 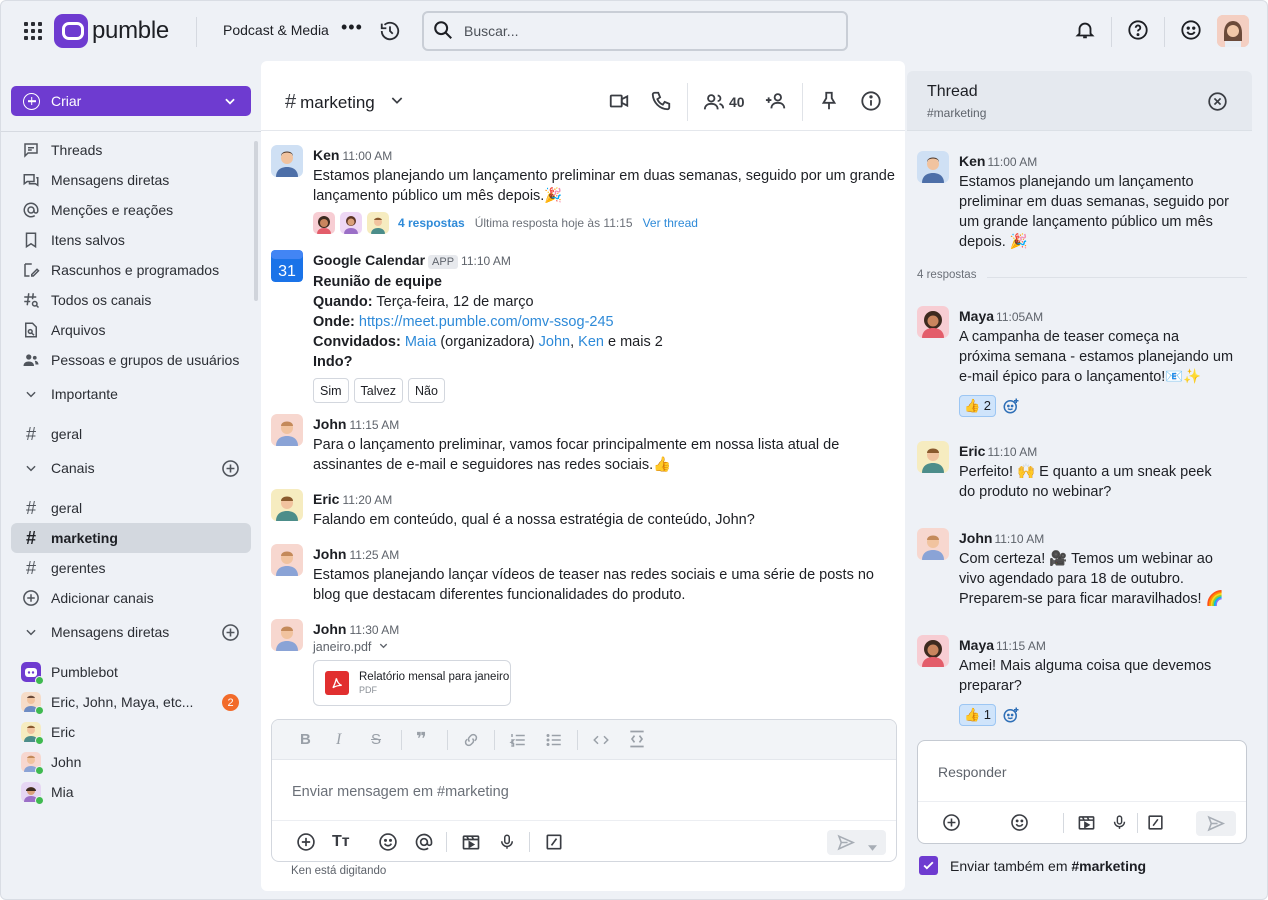 What do you see at coordinates (131, 300) in the screenshot?
I see `sidebar-item-all-channels: Todos os canais` at bounding box center [131, 300].